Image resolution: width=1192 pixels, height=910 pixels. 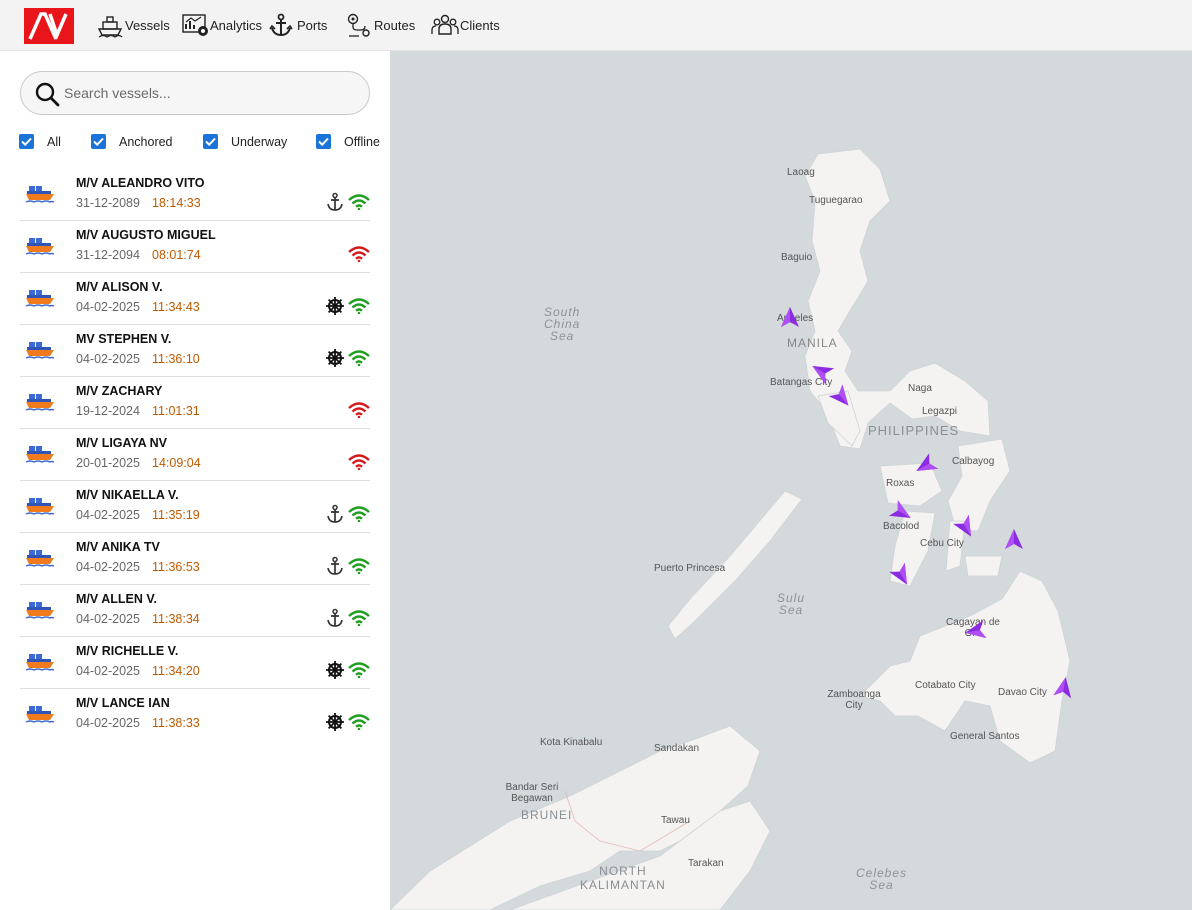 I want to click on place-label: Tuguegarao, so click(x=836, y=200).